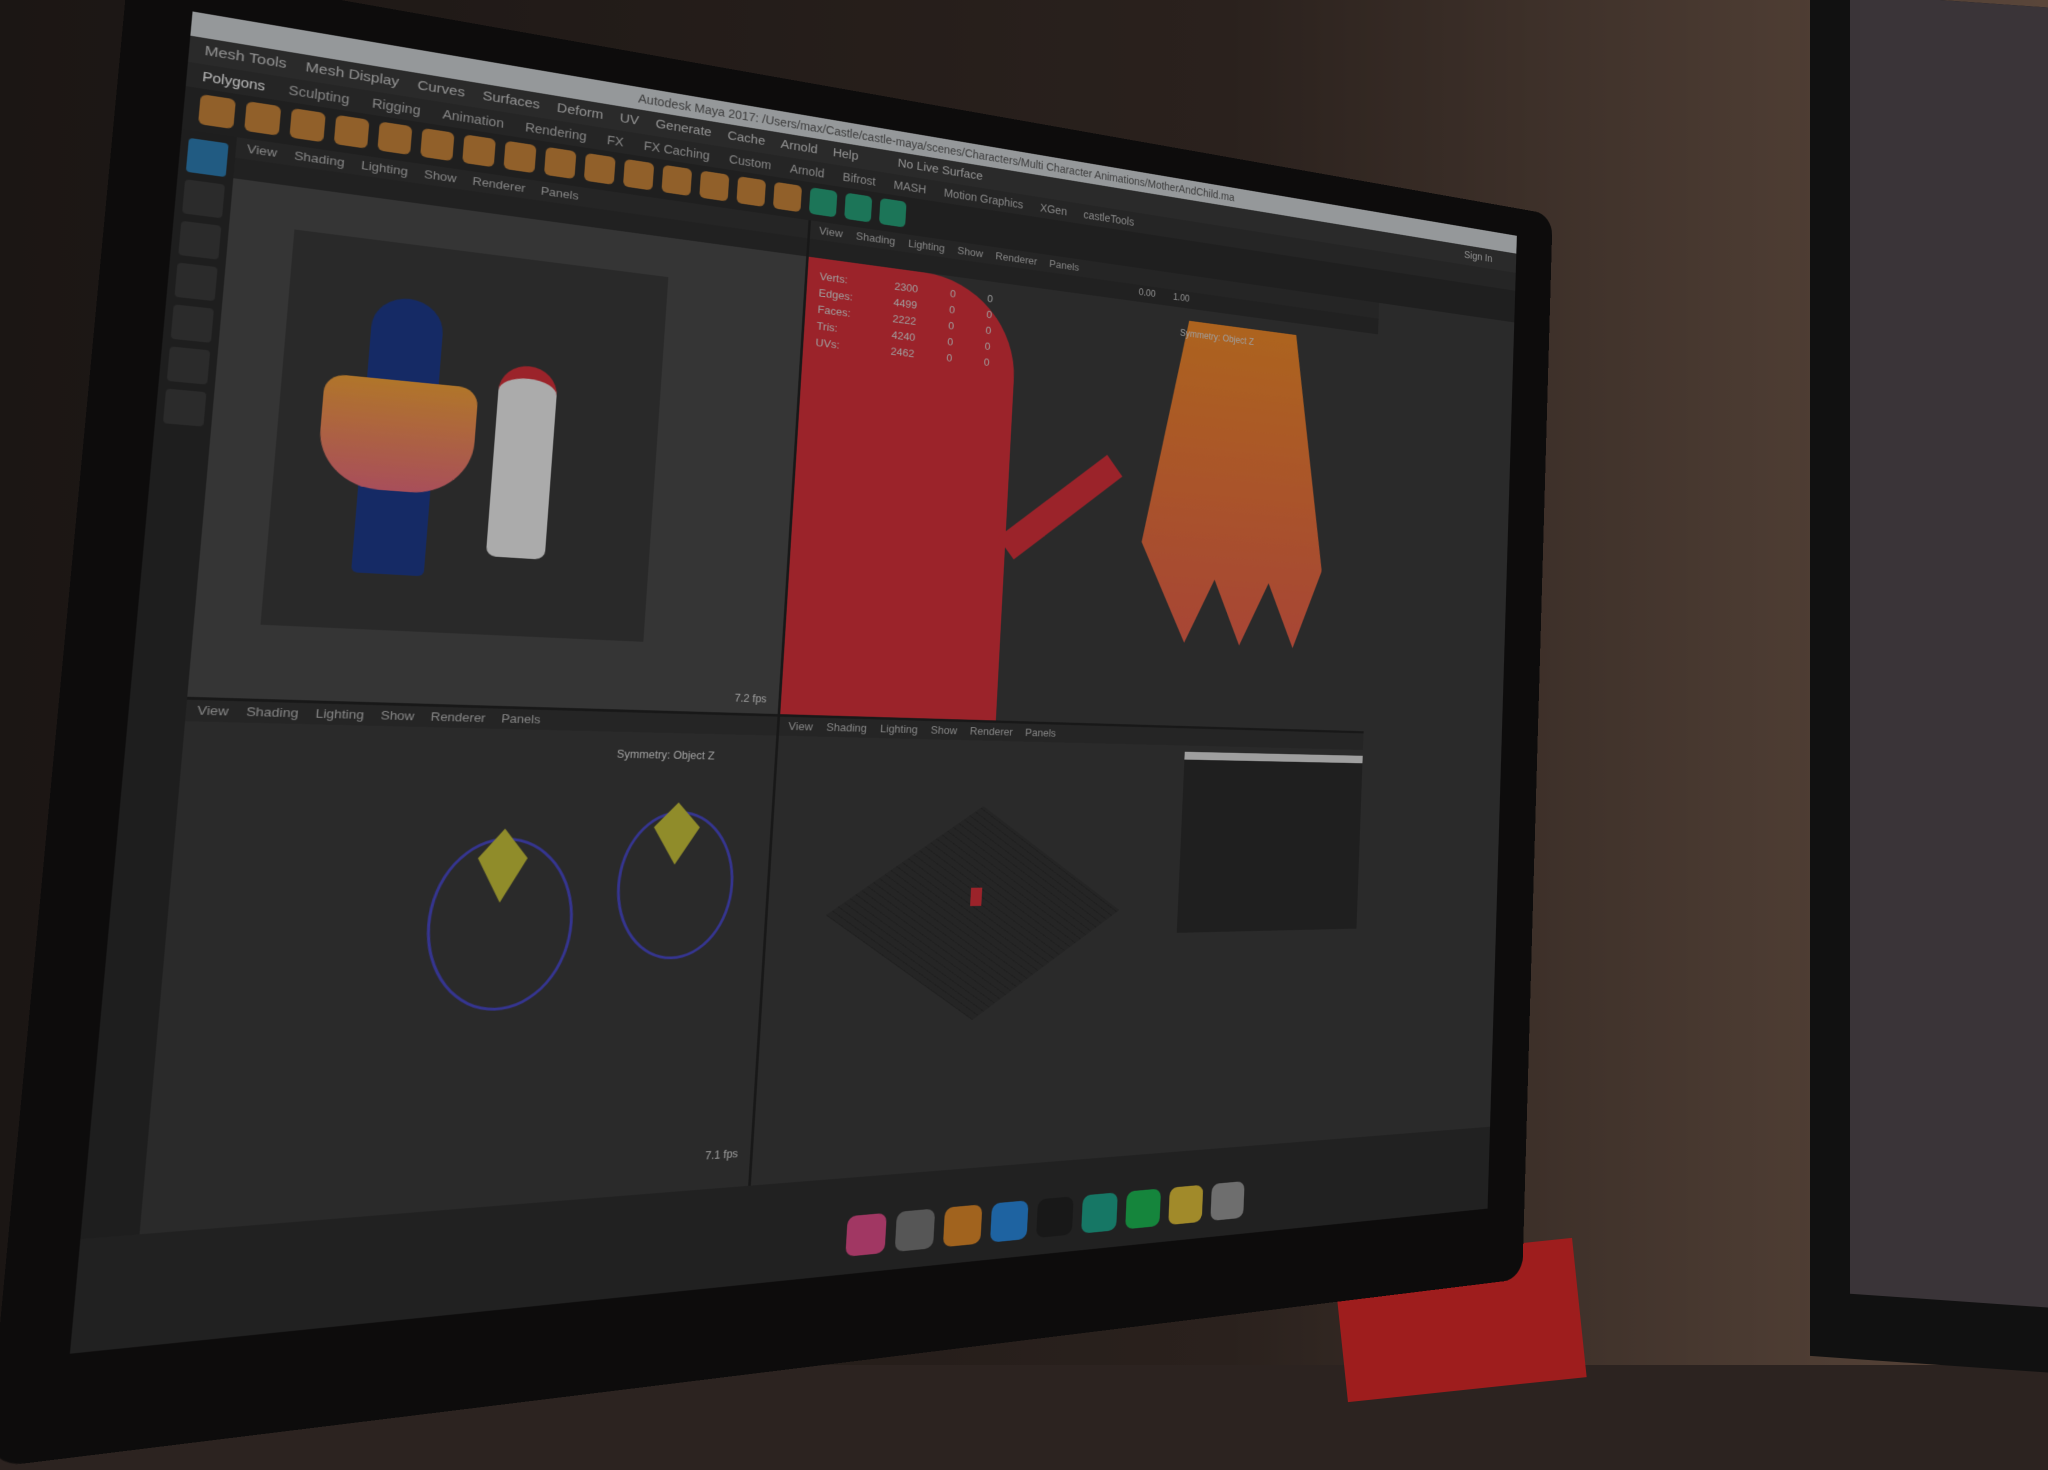 The width and height of the screenshot is (2048, 1470). I want to click on system-preferences-icon, so click(915, 1230).